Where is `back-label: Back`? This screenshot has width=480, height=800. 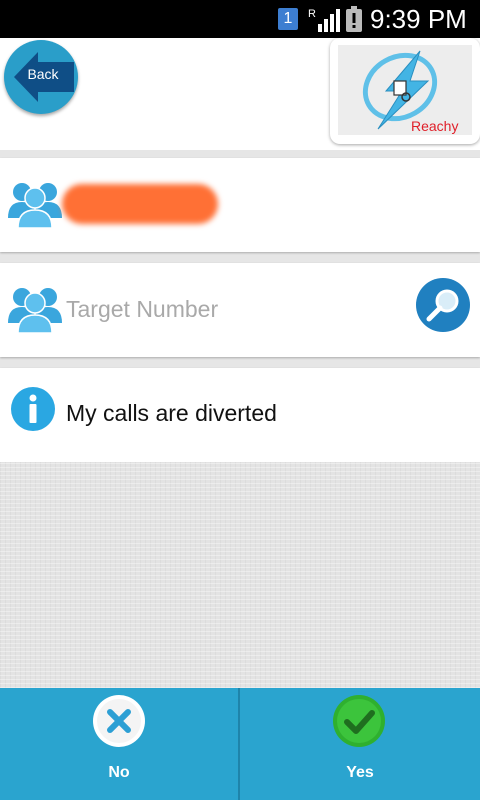
back-label: Back is located at coordinates (43, 74).